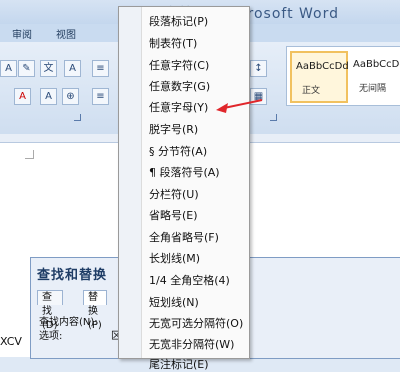  What do you see at coordinates (179, 364) in the screenshot?
I see `menu-item-endnote-mark: 尾注标记(E)` at bounding box center [179, 364].